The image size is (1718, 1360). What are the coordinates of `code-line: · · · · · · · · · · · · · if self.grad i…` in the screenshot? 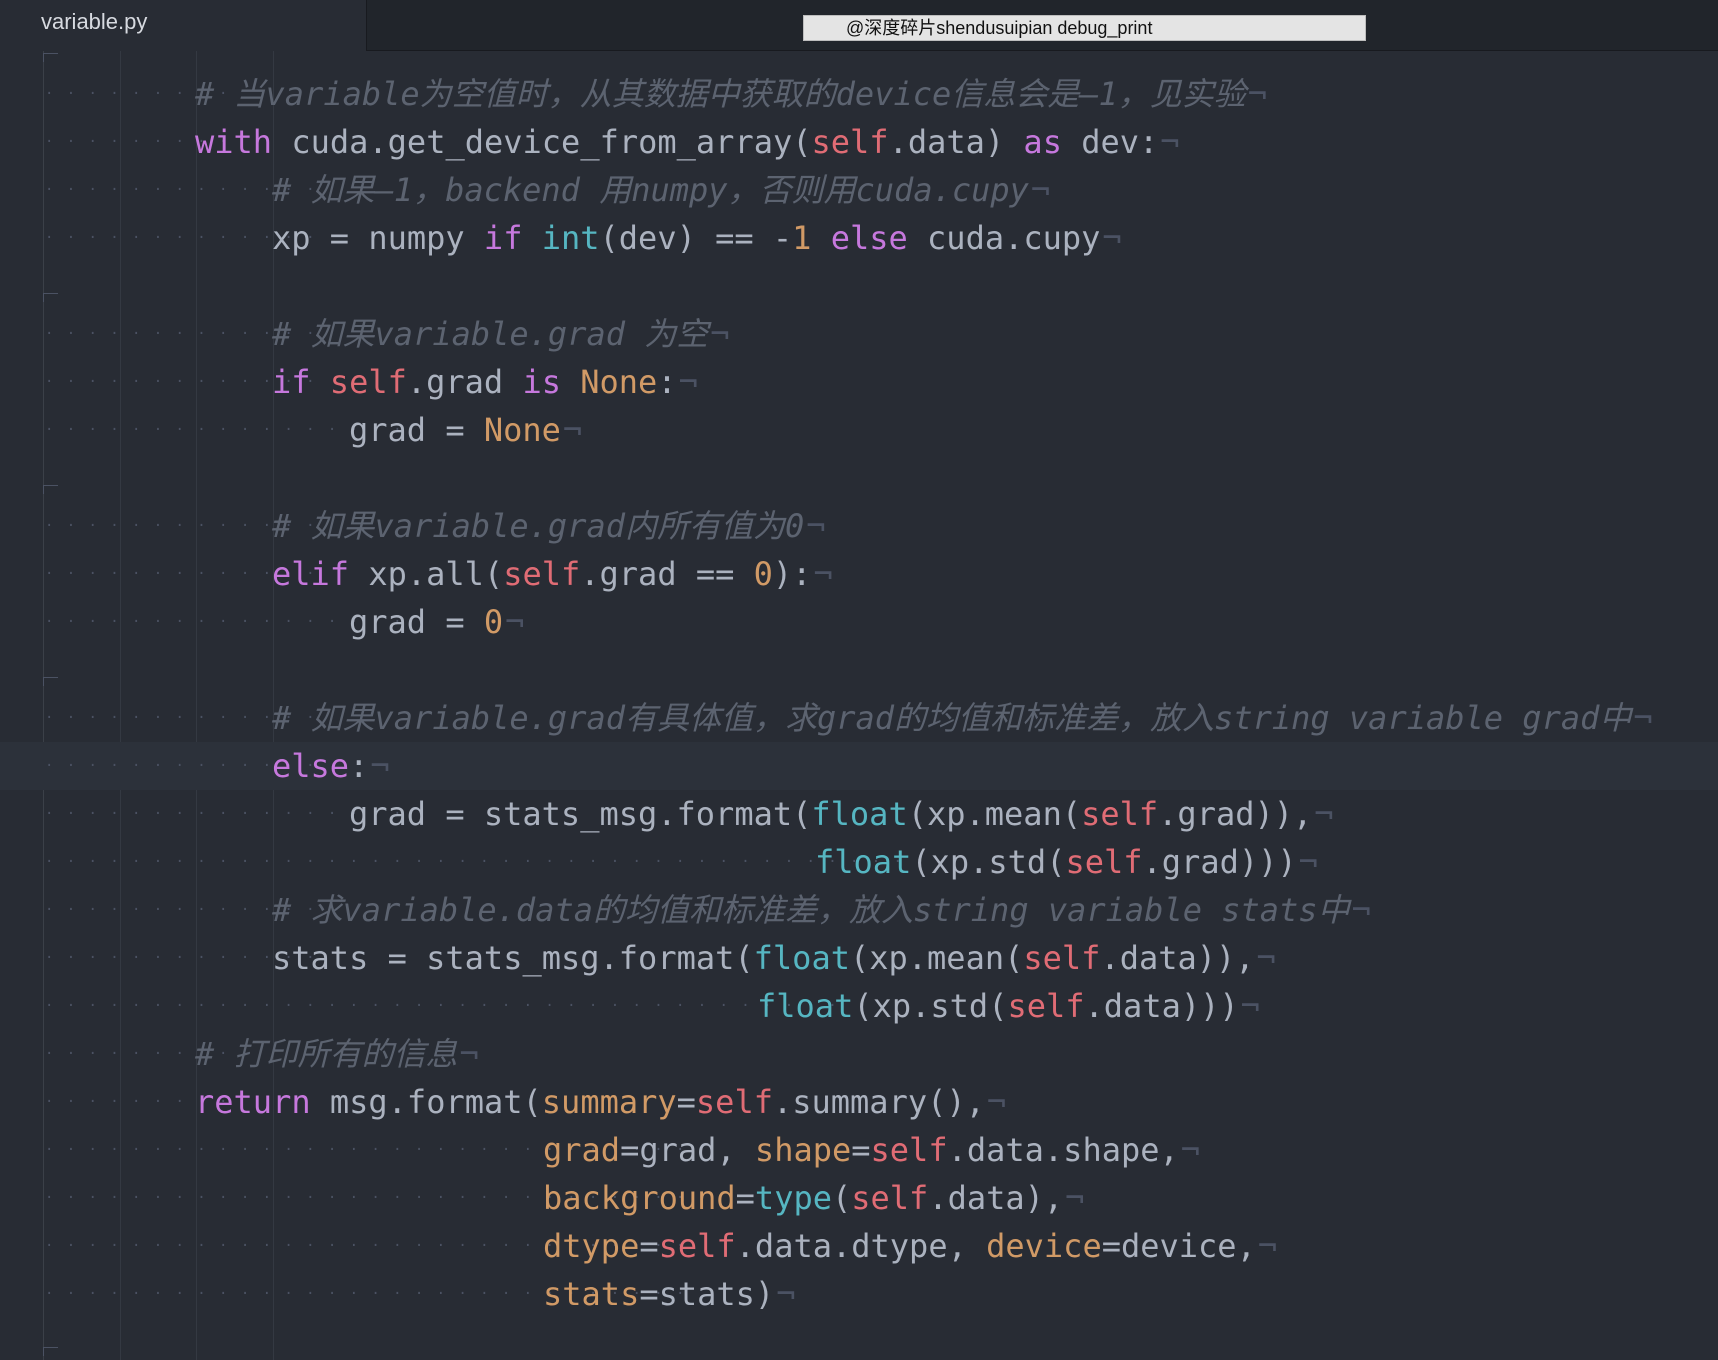 It's located at (859, 382).